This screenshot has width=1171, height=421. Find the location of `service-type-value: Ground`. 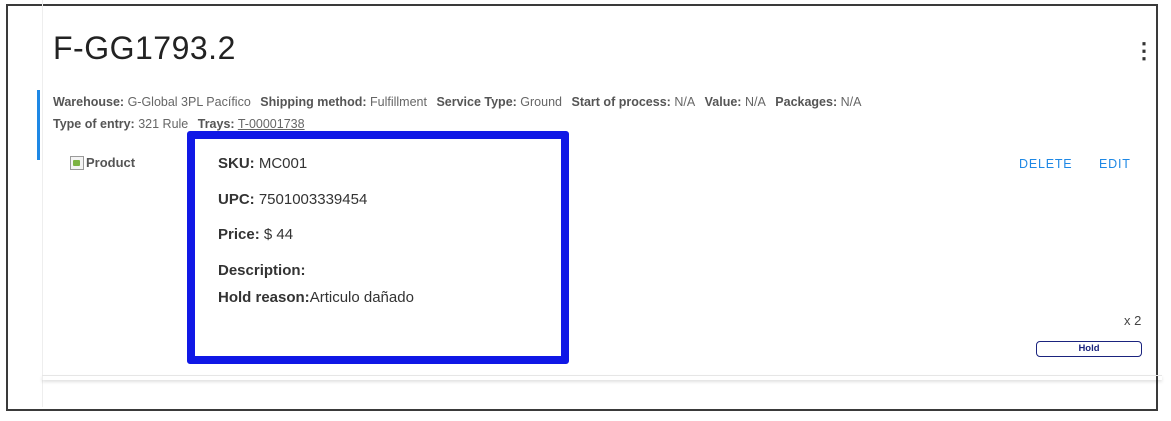

service-type-value: Ground is located at coordinates (541, 102).